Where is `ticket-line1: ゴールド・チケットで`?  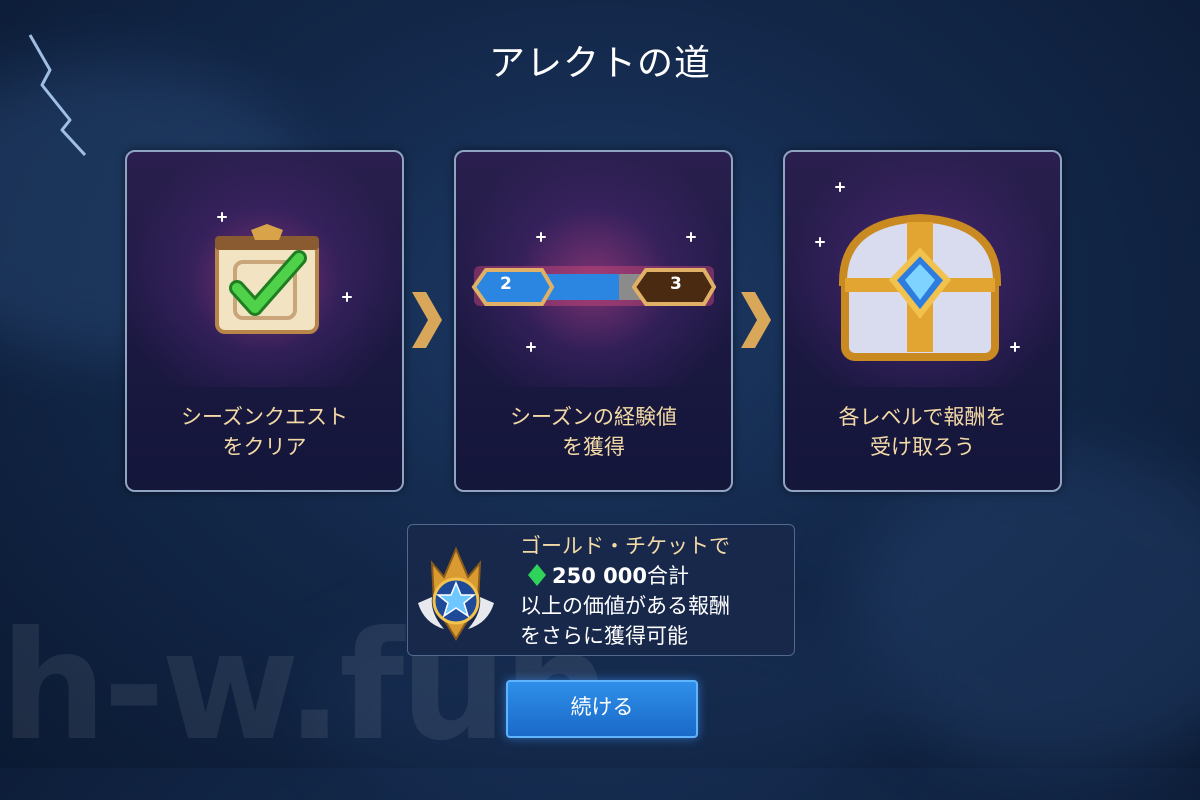 ticket-line1: ゴールド・チケットで is located at coordinates (625, 546).